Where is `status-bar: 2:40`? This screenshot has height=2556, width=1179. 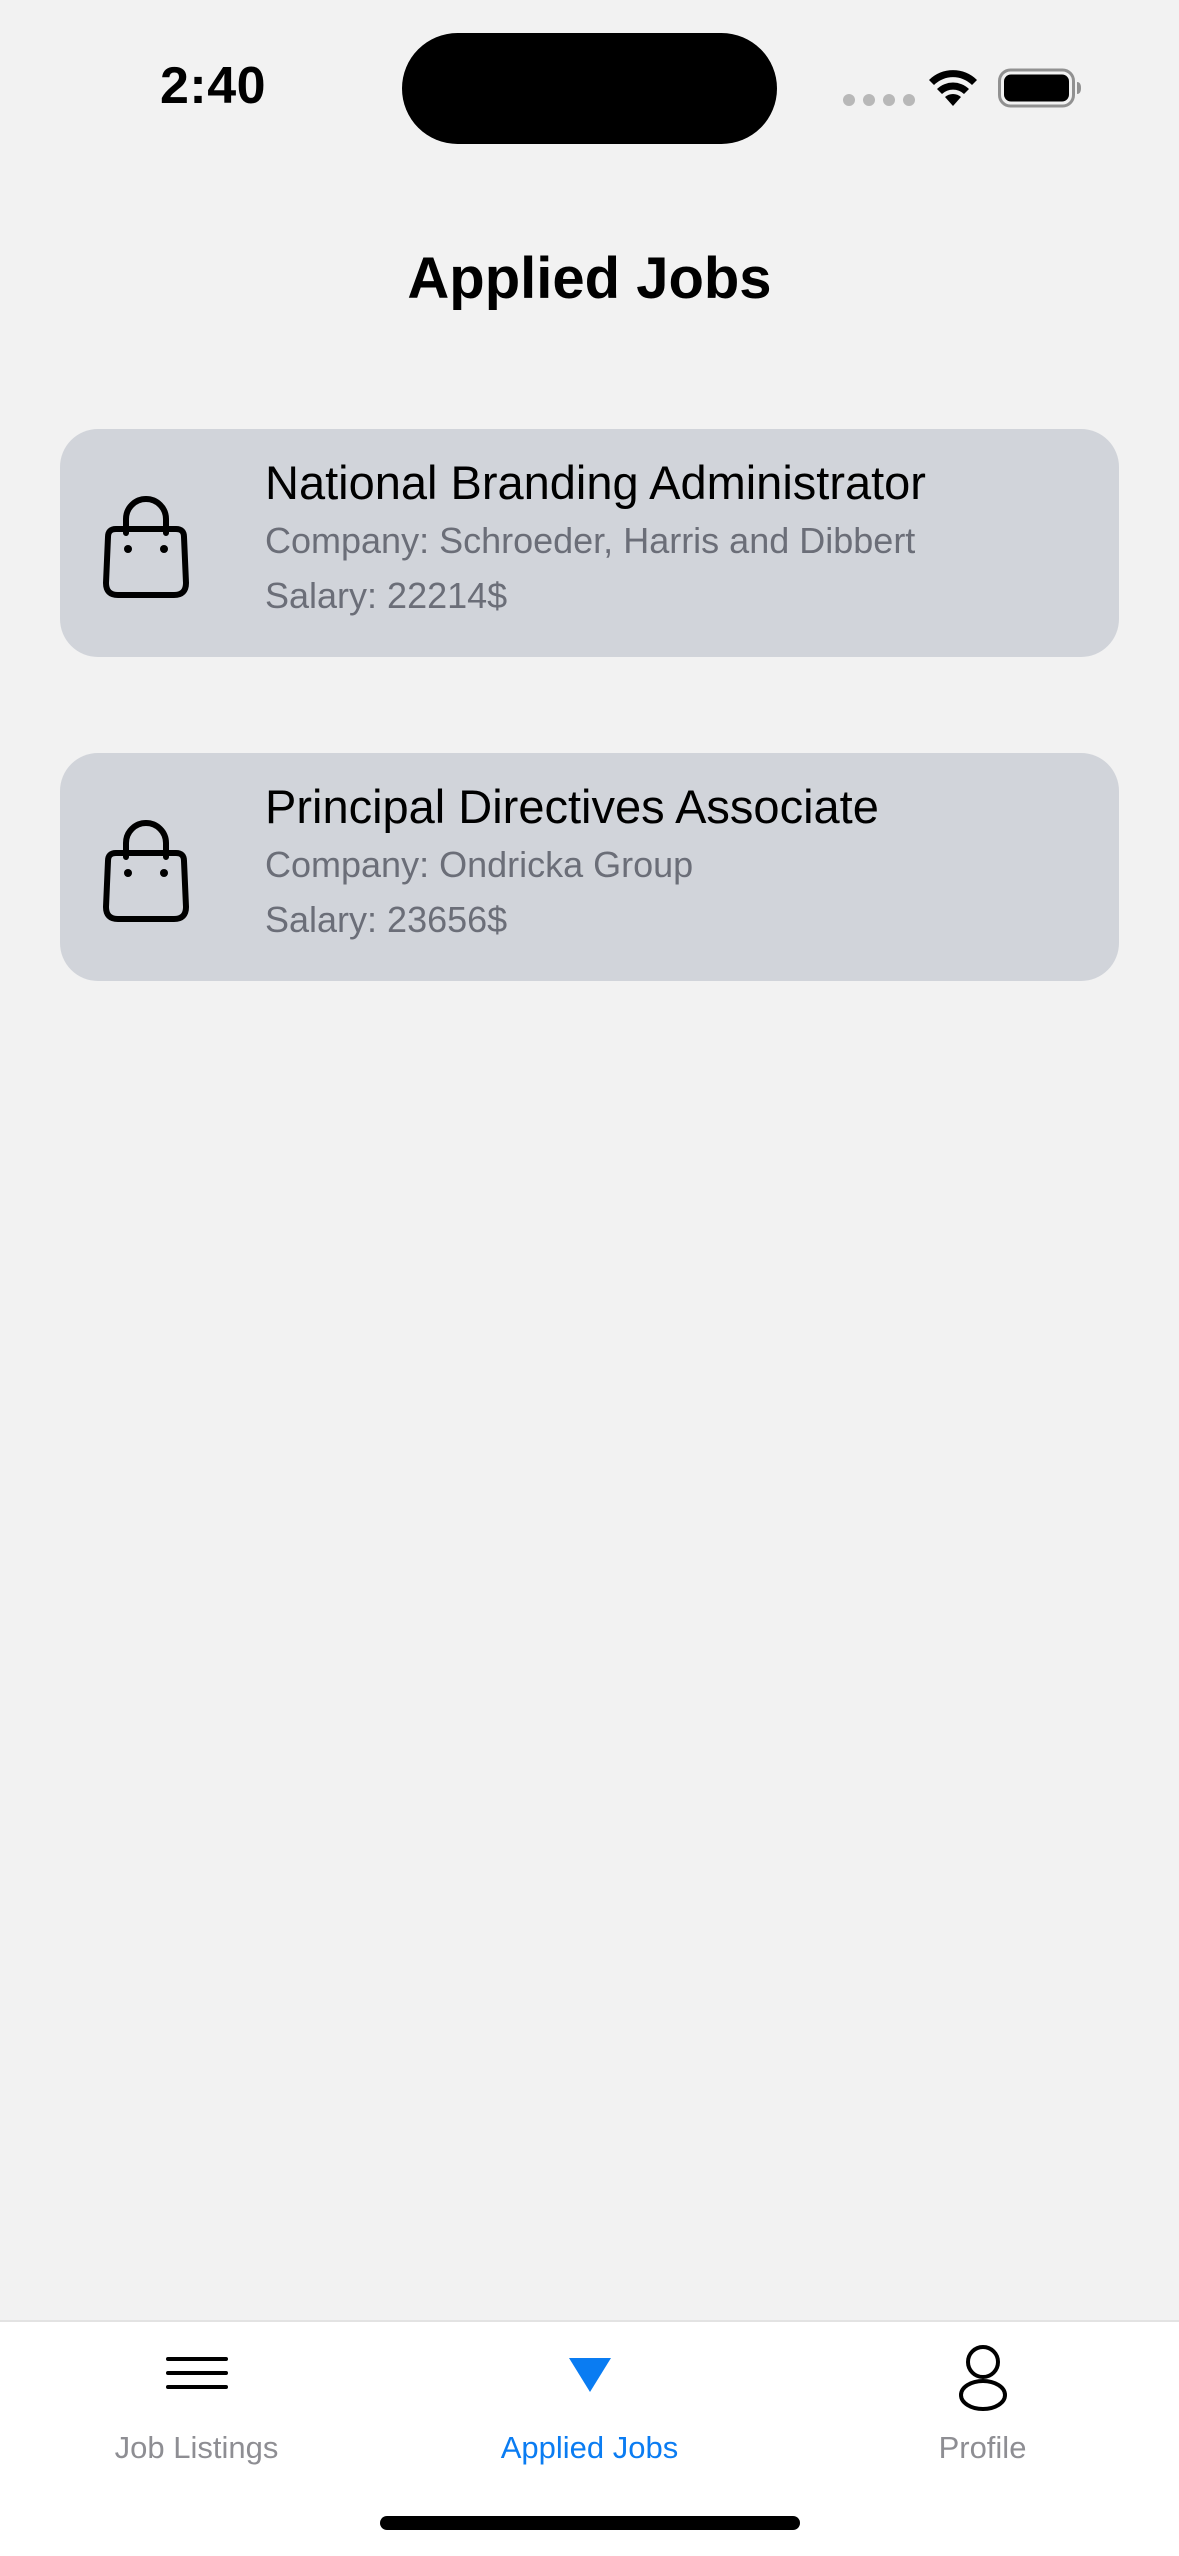 status-bar: 2:40 is located at coordinates (589, 90).